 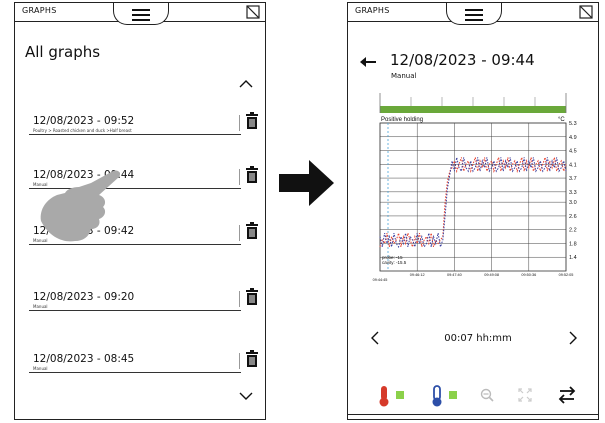 I want to click on x-tick-label: 09:49:08, so click(x=491, y=275).